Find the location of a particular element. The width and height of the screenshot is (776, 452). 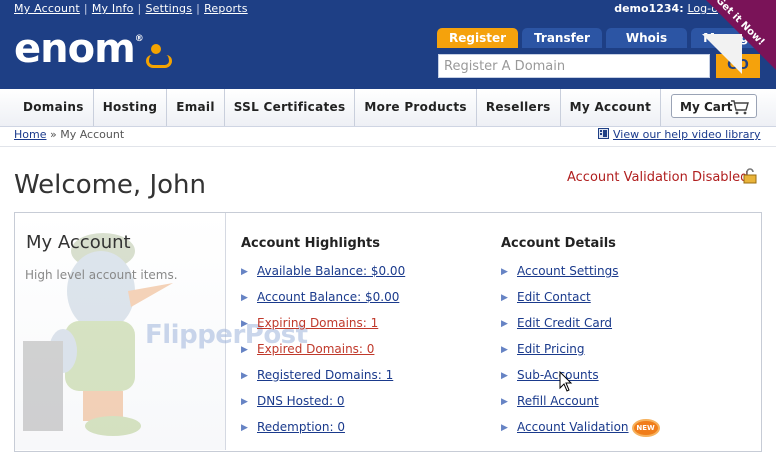

list-item: ▶ Account Settings is located at coordinates (579, 277).